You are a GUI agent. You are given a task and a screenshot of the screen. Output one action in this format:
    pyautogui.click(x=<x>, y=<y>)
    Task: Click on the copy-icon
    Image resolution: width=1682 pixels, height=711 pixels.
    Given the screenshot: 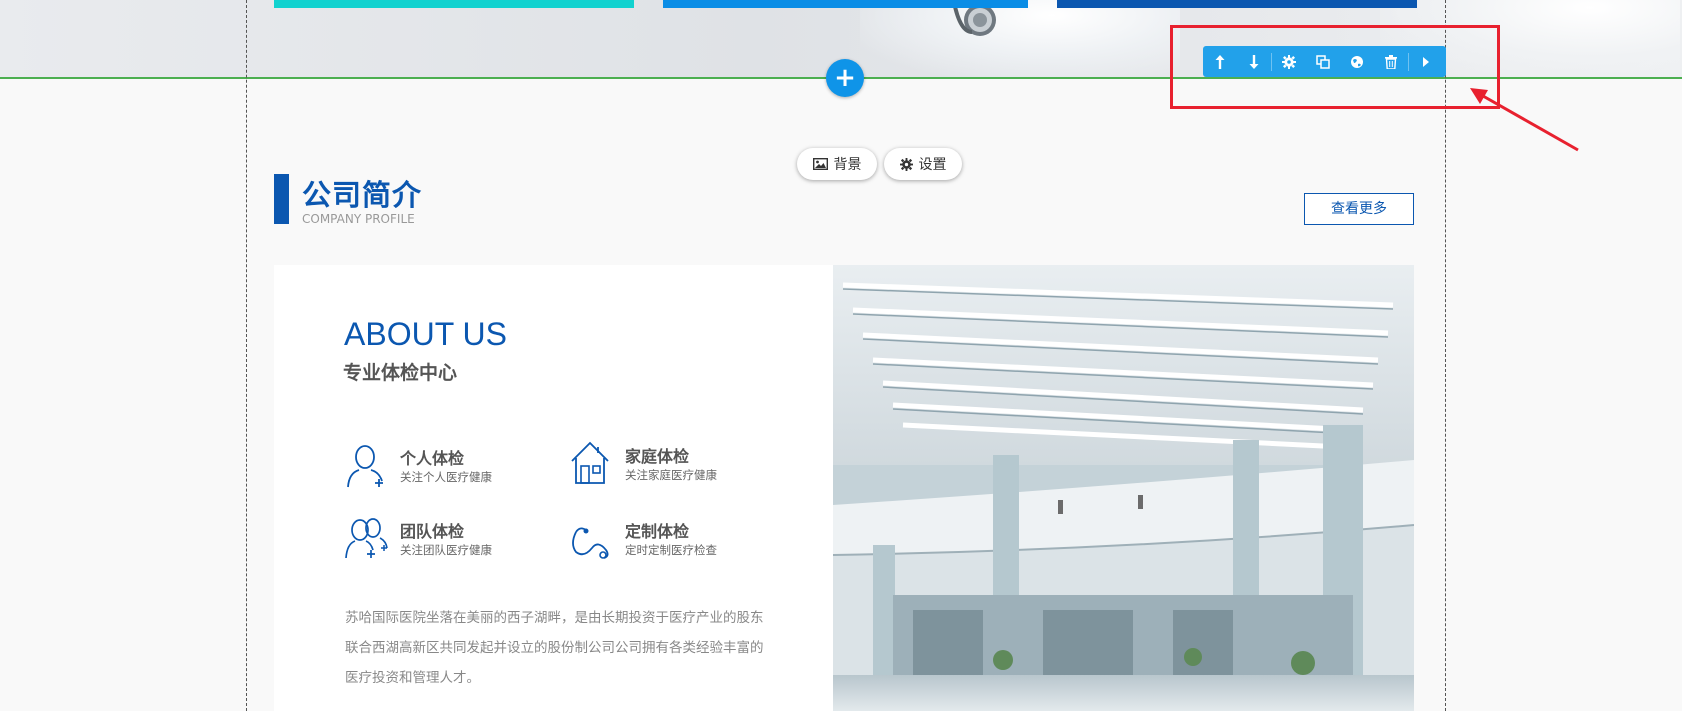 What is the action you would take?
    pyautogui.click(x=1323, y=61)
    